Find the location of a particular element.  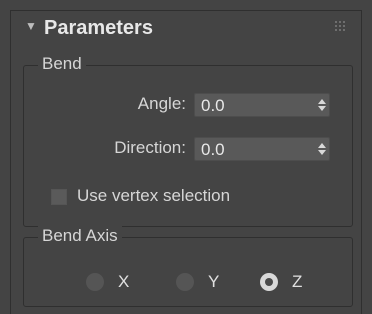

use-vertex-selection-label: Use vertex selection is located at coordinates (153, 196).